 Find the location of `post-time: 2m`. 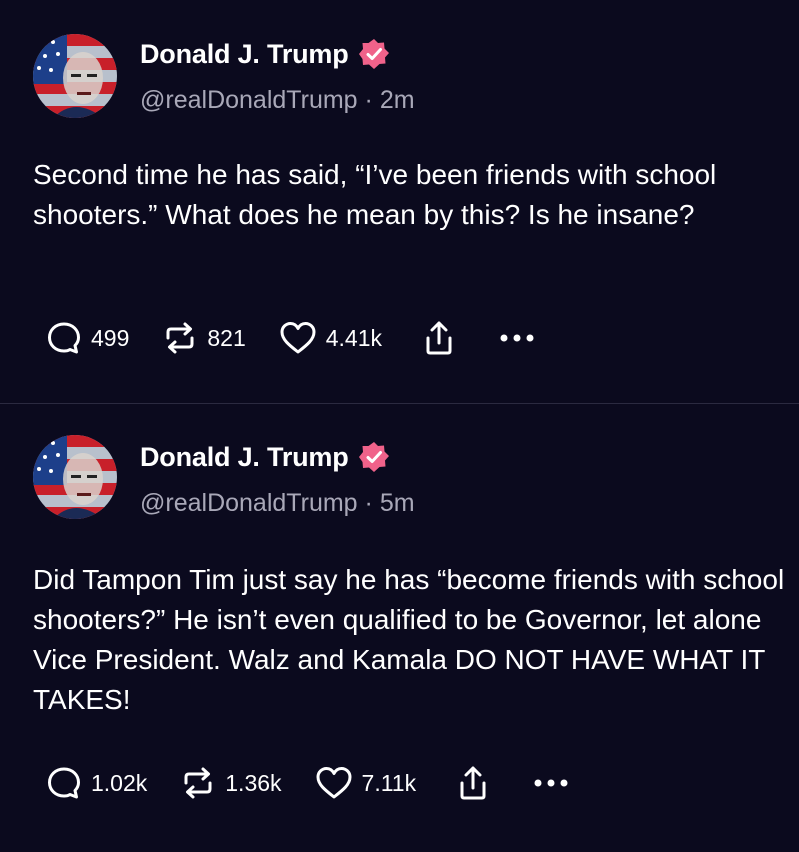

post-time: 2m is located at coordinates (397, 100).